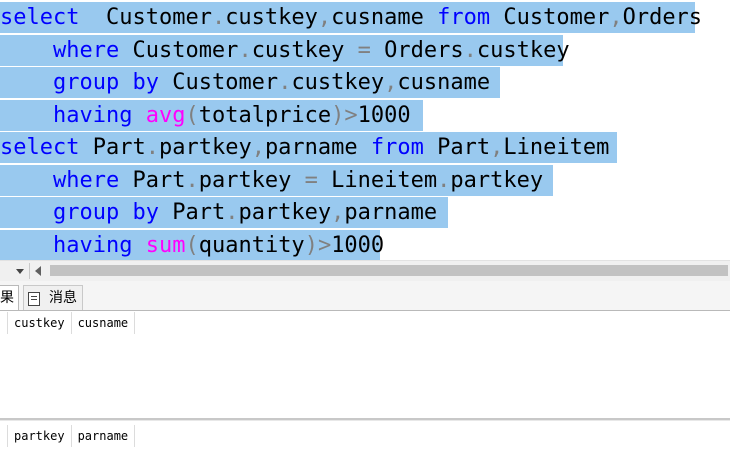 This screenshot has width=730, height=471. What do you see at coordinates (103, 436) in the screenshot?
I see `column-header: parname` at bounding box center [103, 436].